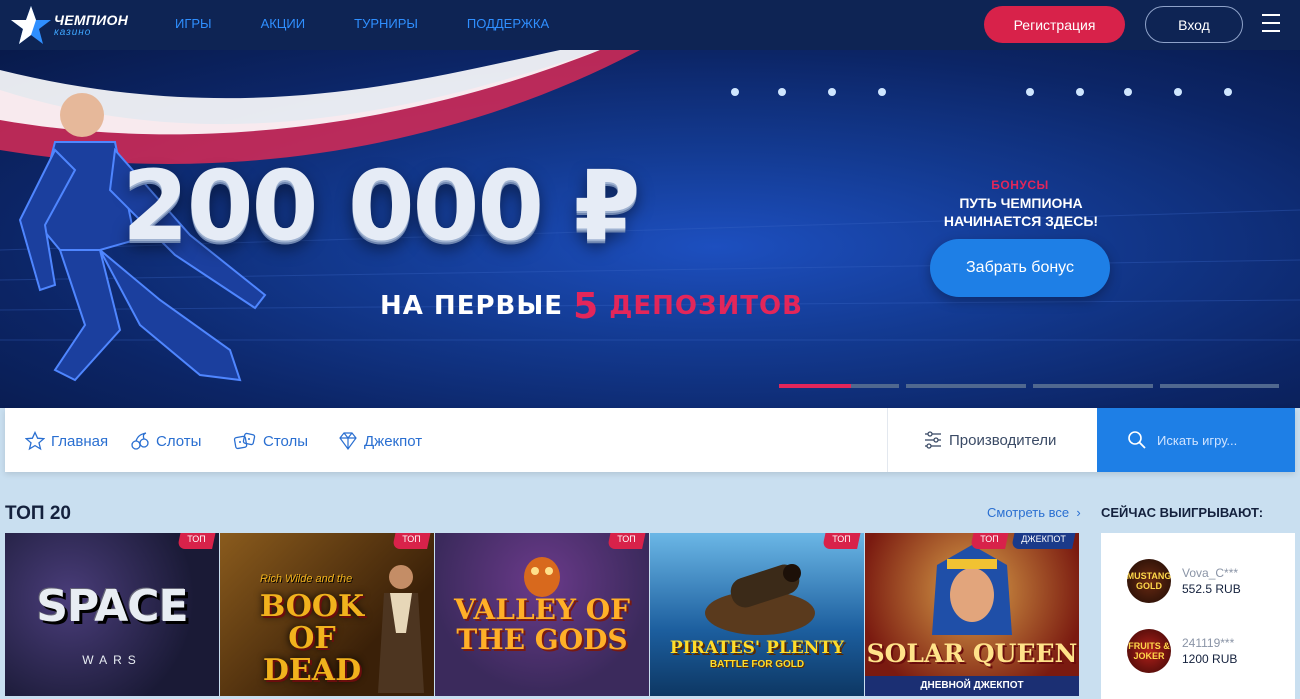  Describe the element at coordinates (760, 599) in the screenshot. I see `cannon-illustration` at that location.